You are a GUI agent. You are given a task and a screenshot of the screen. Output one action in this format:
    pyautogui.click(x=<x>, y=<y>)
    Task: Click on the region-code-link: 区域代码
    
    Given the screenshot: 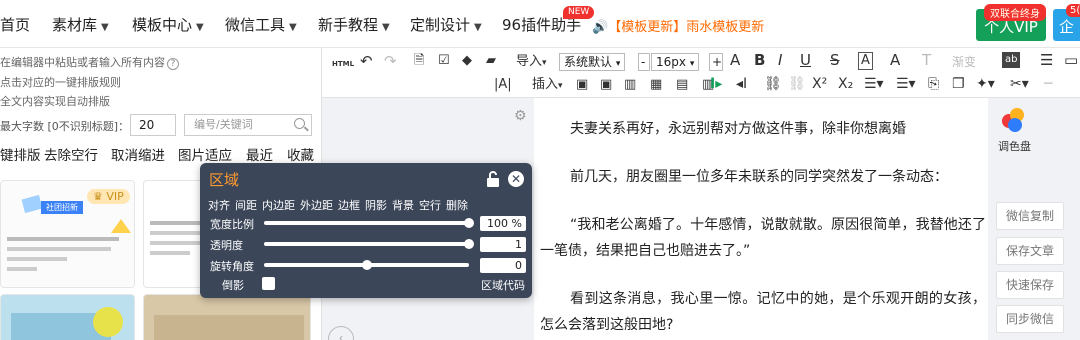 What is the action you would take?
    pyautogui.click(x=503, y=285)
    